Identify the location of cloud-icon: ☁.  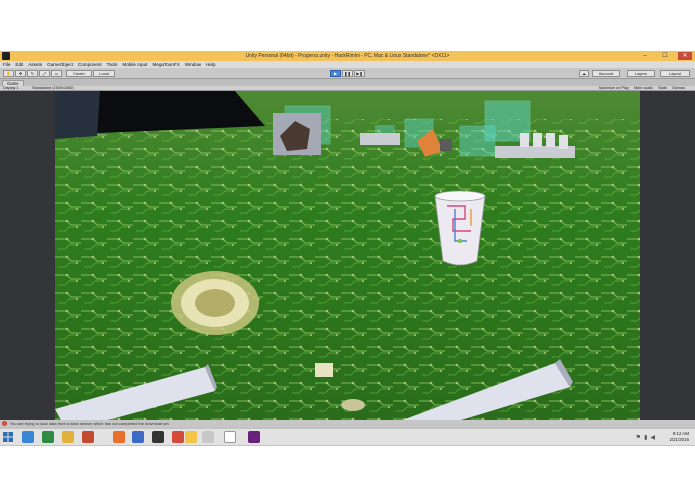
(584, 73).